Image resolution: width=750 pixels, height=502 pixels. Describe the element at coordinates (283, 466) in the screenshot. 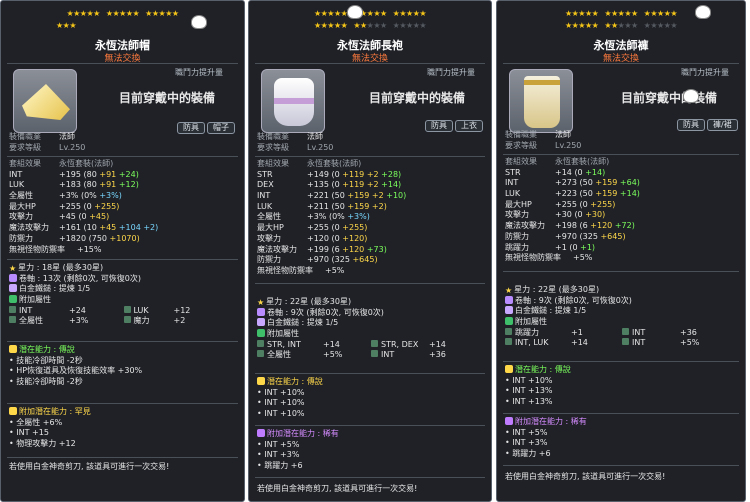

I see `additional-potential-line: 跳躍力 +6` at that location.